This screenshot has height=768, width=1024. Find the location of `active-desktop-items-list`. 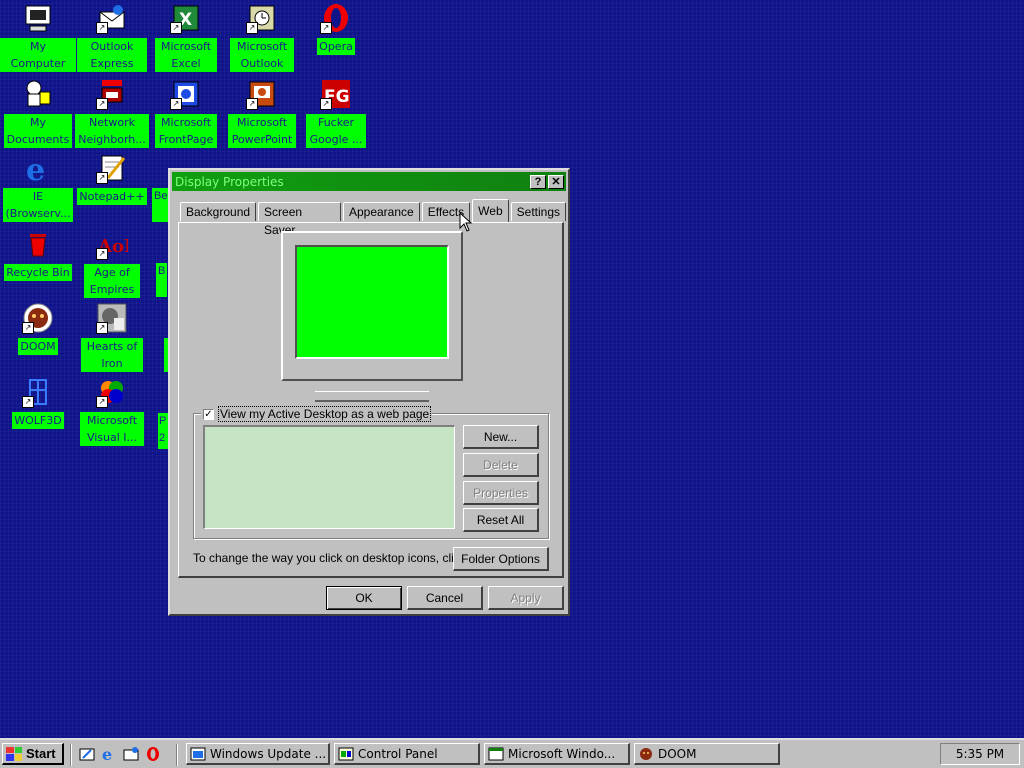

active-desktop-items-list is located at coordinates (329, 477).